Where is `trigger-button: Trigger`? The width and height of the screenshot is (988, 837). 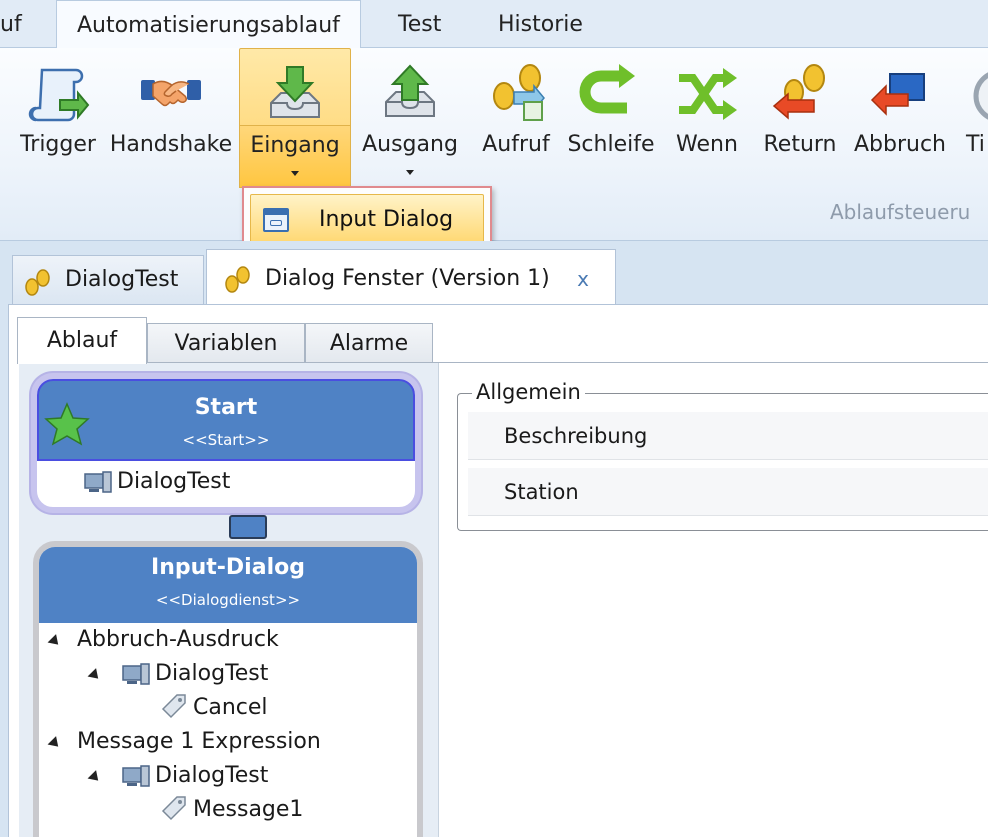 trigger-button: Trigger is located at coordinates (58, 113).